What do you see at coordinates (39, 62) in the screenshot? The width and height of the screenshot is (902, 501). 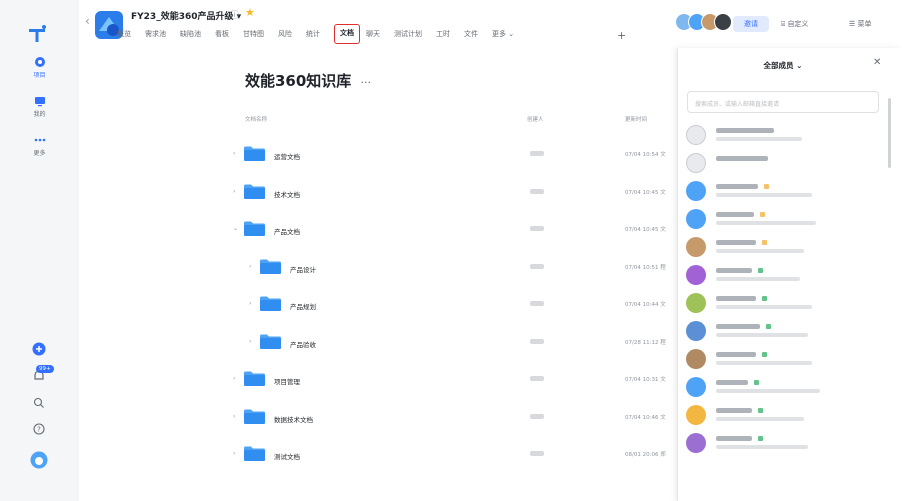 I see `projects-icon` at bounding box center [39, 62].